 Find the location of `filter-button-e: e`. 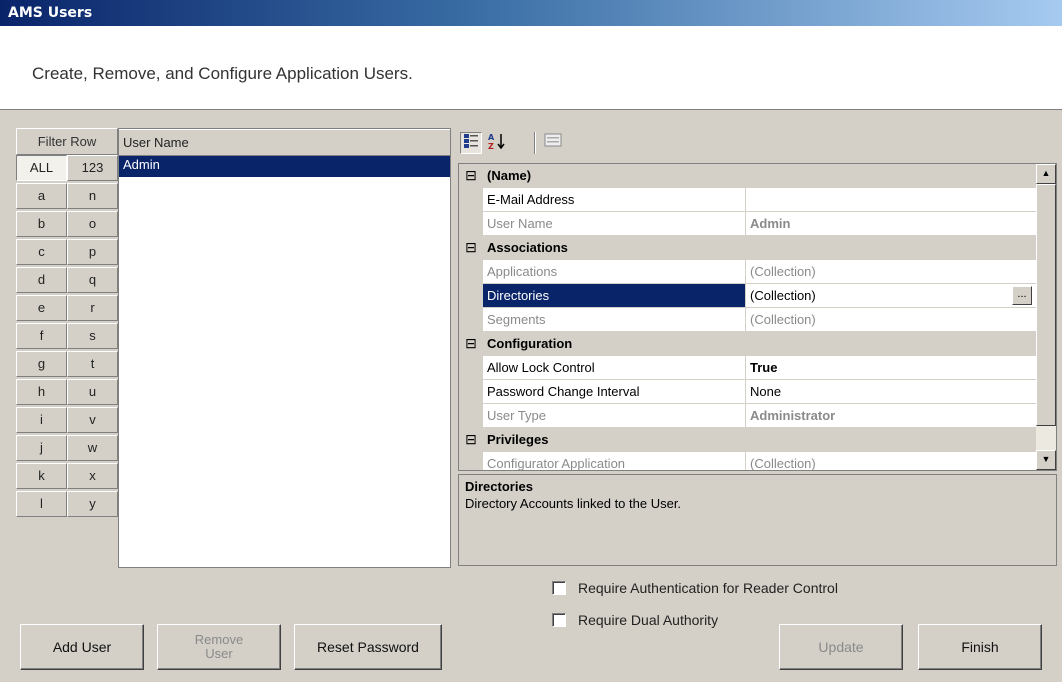

filter-button-e: e is located at coordinates (41, 308).